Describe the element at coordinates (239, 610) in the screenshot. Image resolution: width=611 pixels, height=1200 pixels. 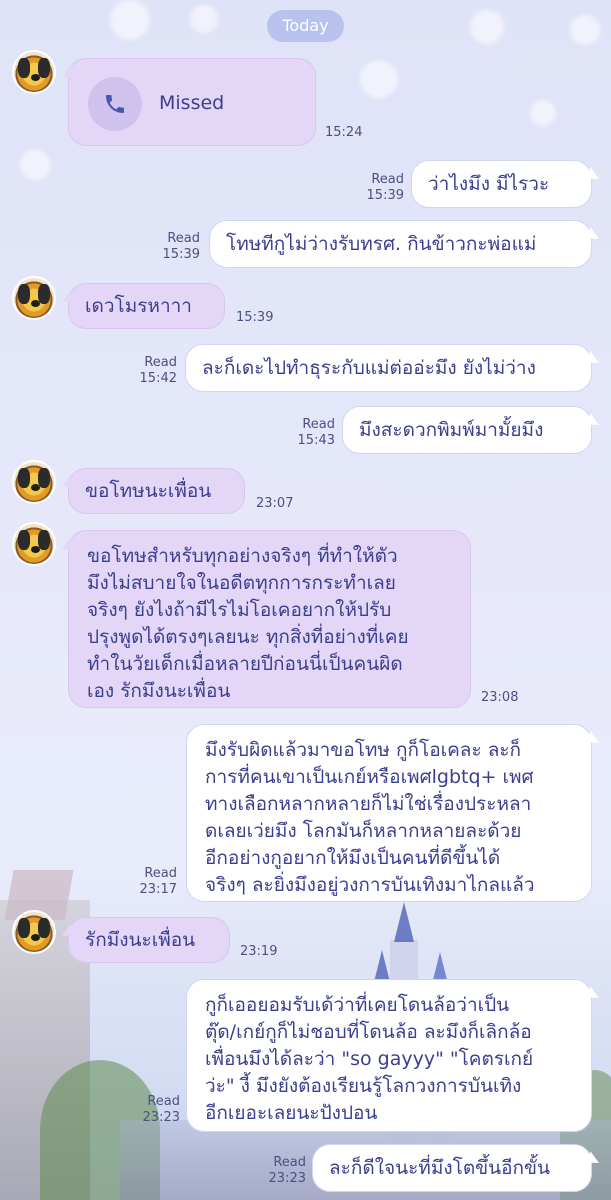
I see `message-text-line: จริงๆ ยังไงถ้ามีไรไม่โอเคอยากให้ปรับ` at that location.